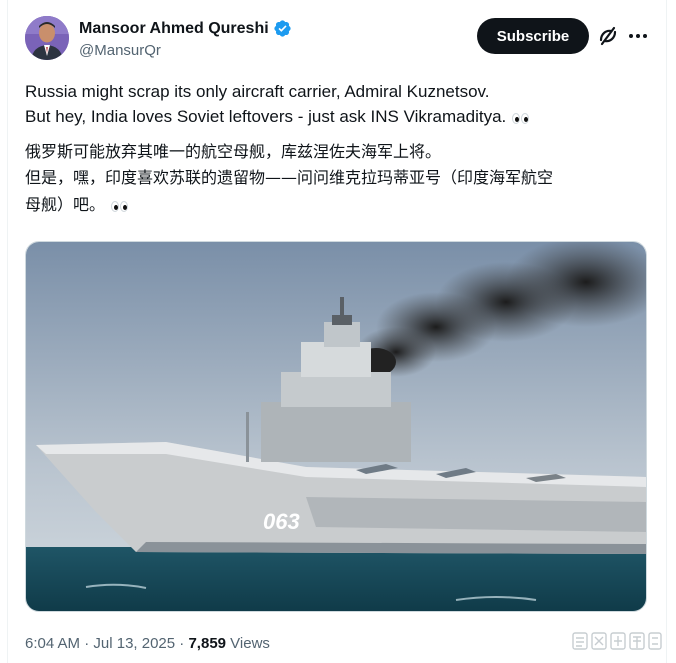 This screenshot has width=676, height=663. I want to click on post-text-line-with-emoji: 母舰）吧。, so click(77, 205).